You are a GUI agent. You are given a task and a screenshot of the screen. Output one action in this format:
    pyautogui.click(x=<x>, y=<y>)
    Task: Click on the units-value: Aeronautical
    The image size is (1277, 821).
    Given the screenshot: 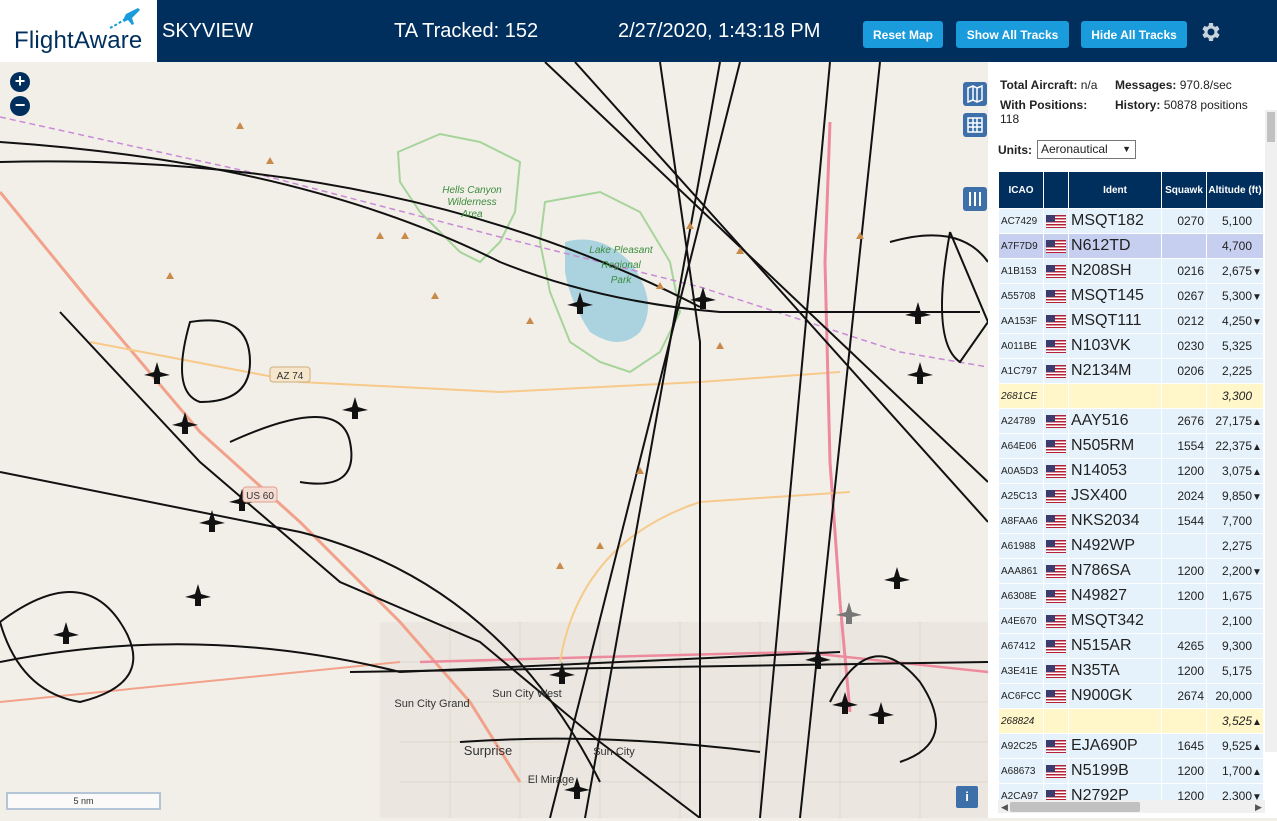 What is the action you would take?
    pyautogui.click(x=1074, y=149)
    